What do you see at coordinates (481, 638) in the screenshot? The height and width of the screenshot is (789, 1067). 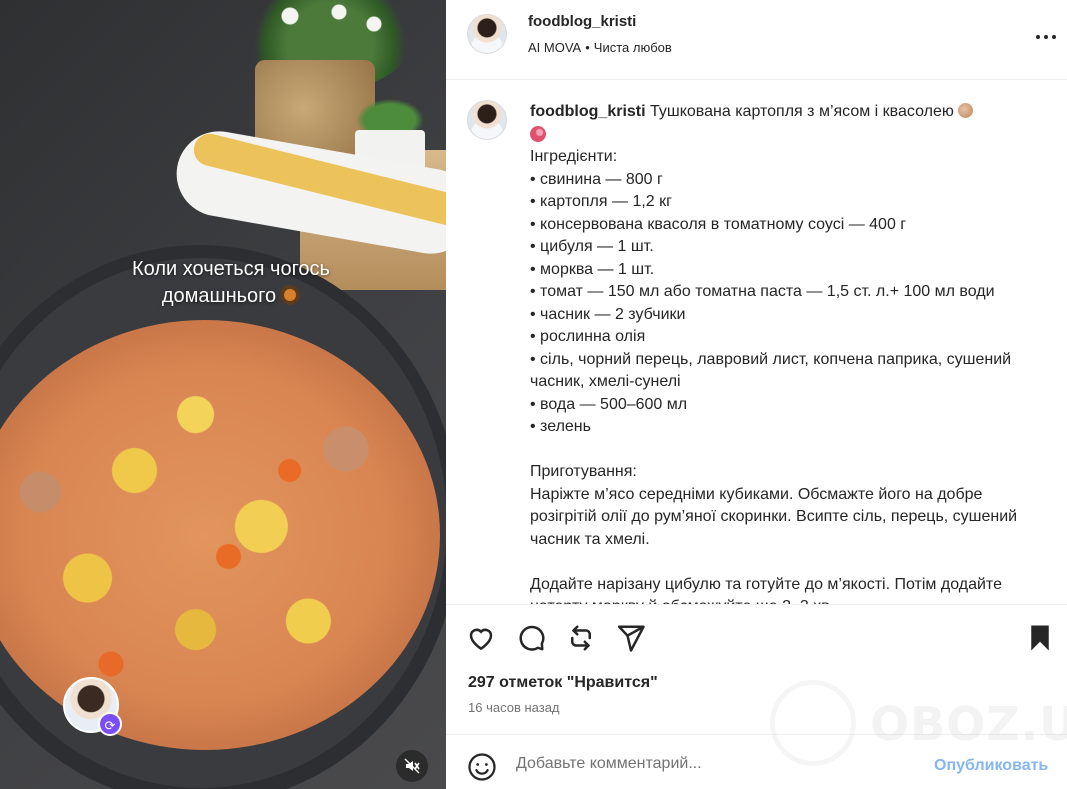 I see `like-icon` at bounding box center [481, 638].